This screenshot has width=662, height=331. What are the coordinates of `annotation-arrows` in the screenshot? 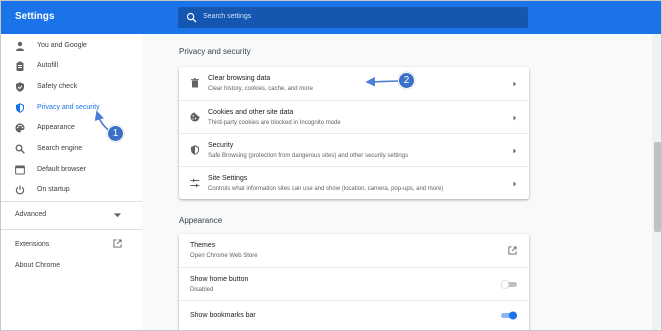 It's located at (246, 104).